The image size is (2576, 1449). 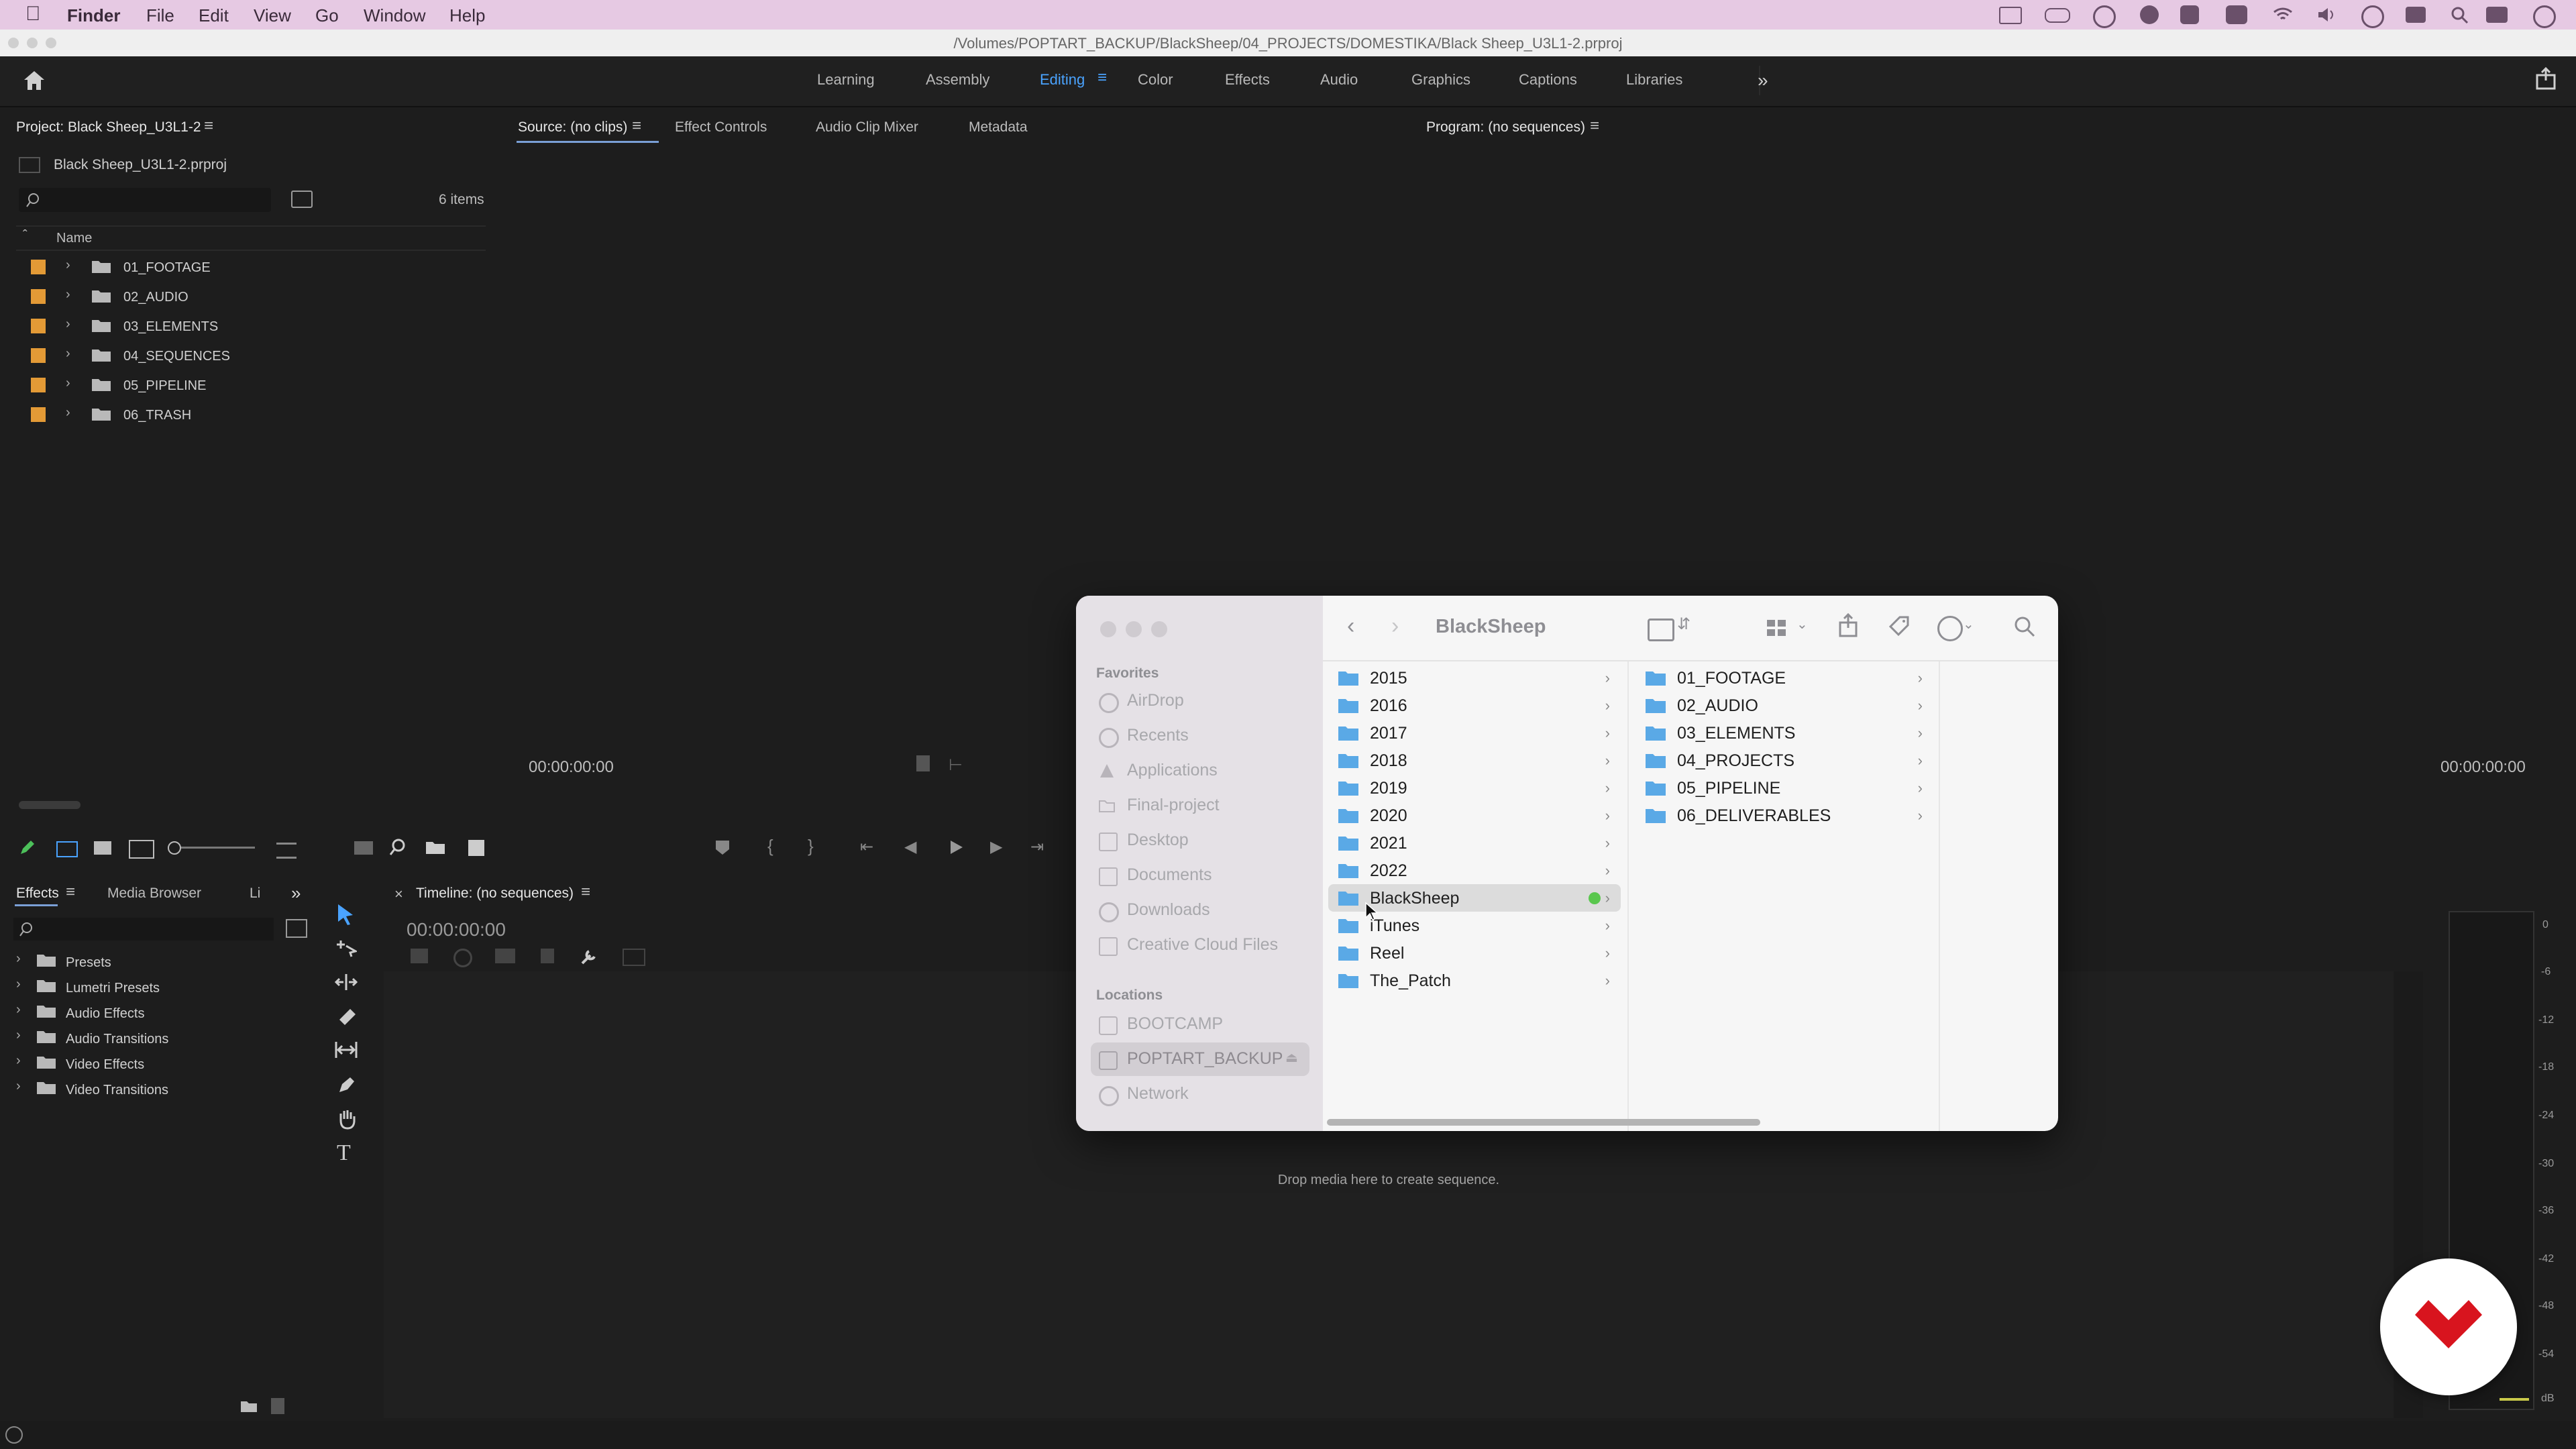 I want to click on captions-icon, so click(x=634, y=957).